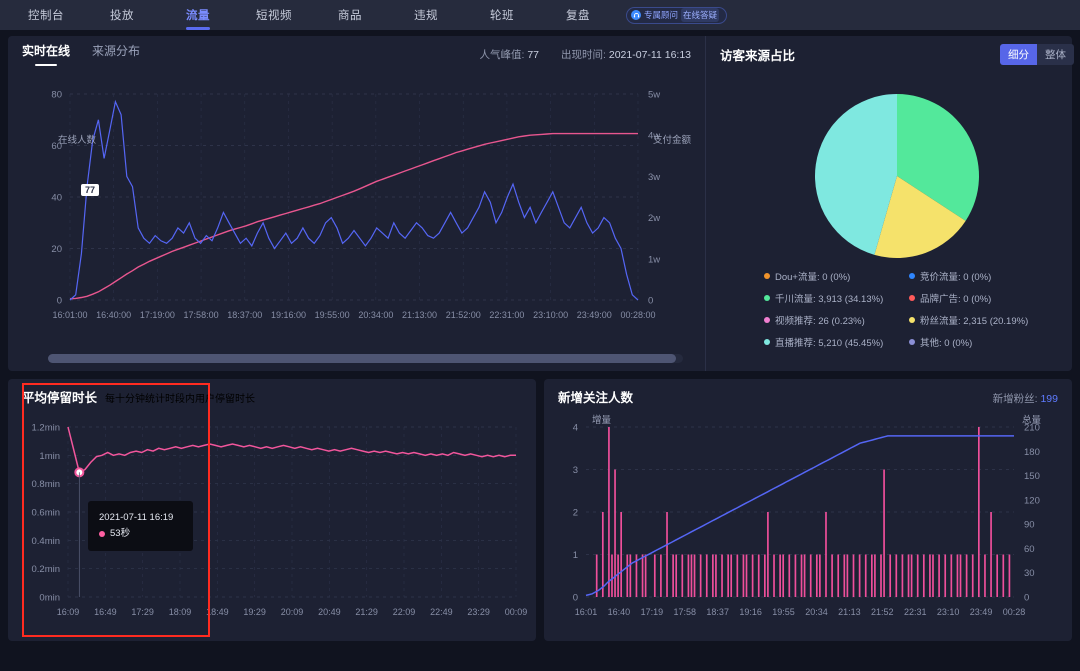 The height and width of the screenshot is (671, 1080). Describe the element at coordinates (1018, 54) in the screenshot. I see `toggle-detailed: 细分` at that location.